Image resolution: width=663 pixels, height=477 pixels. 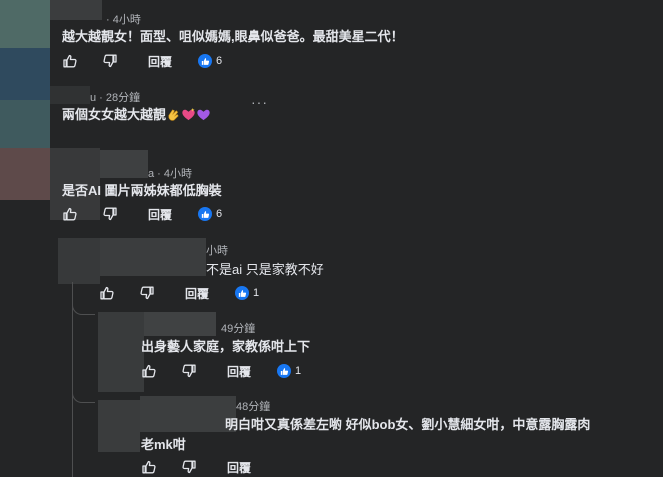 What do you see at coordinates (226, 346) in the screenshot?
I see `comment-5-text: 出身藝人家庭，家教係咁上下` at bounding box center [226, 346].